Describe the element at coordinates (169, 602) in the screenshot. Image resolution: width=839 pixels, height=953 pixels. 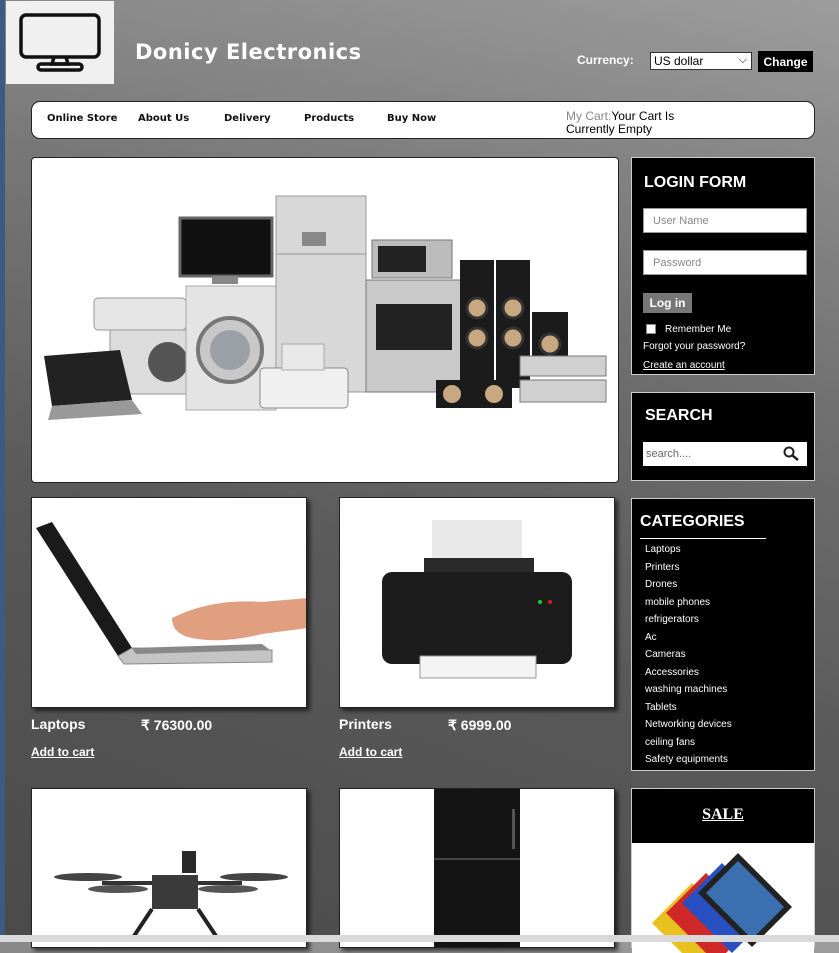
I see `product-image-laptops` at that location.